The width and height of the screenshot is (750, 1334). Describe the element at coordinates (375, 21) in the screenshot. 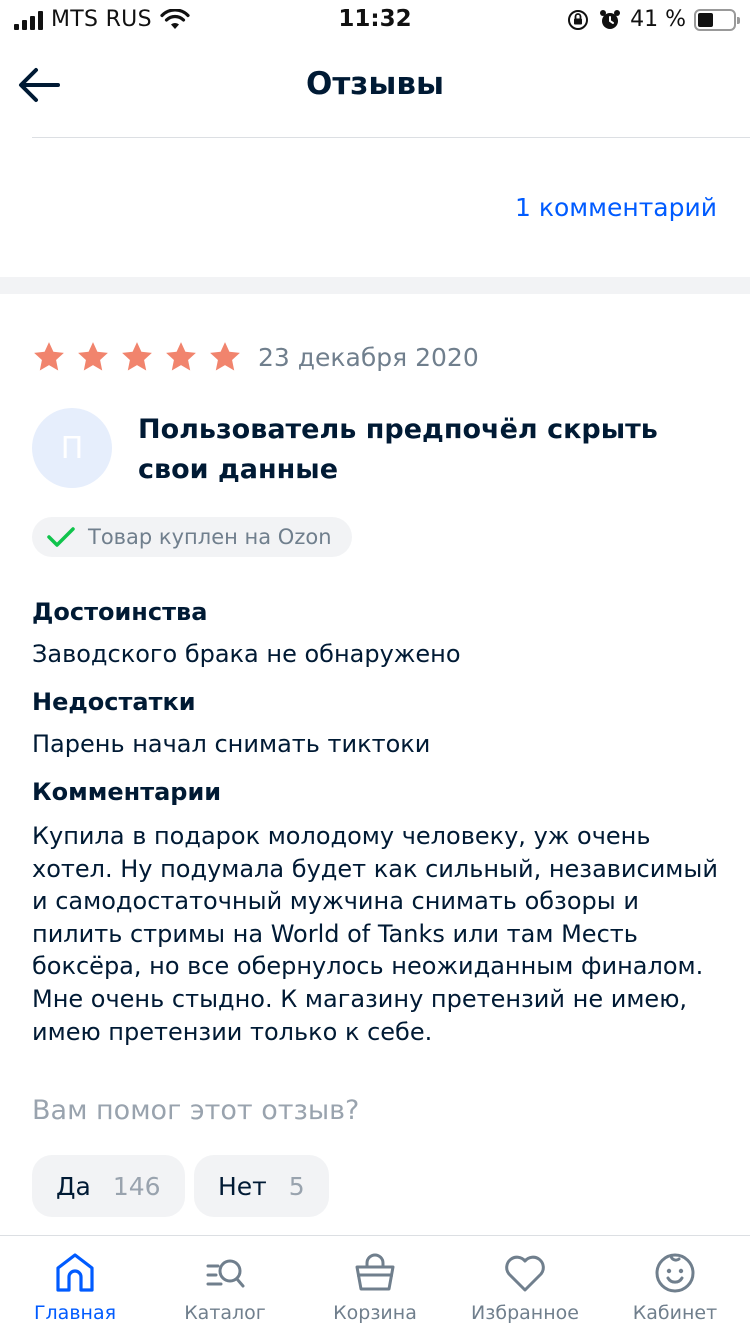

I see `status-bar: MTS RUS 11:32 41 %` at that location.